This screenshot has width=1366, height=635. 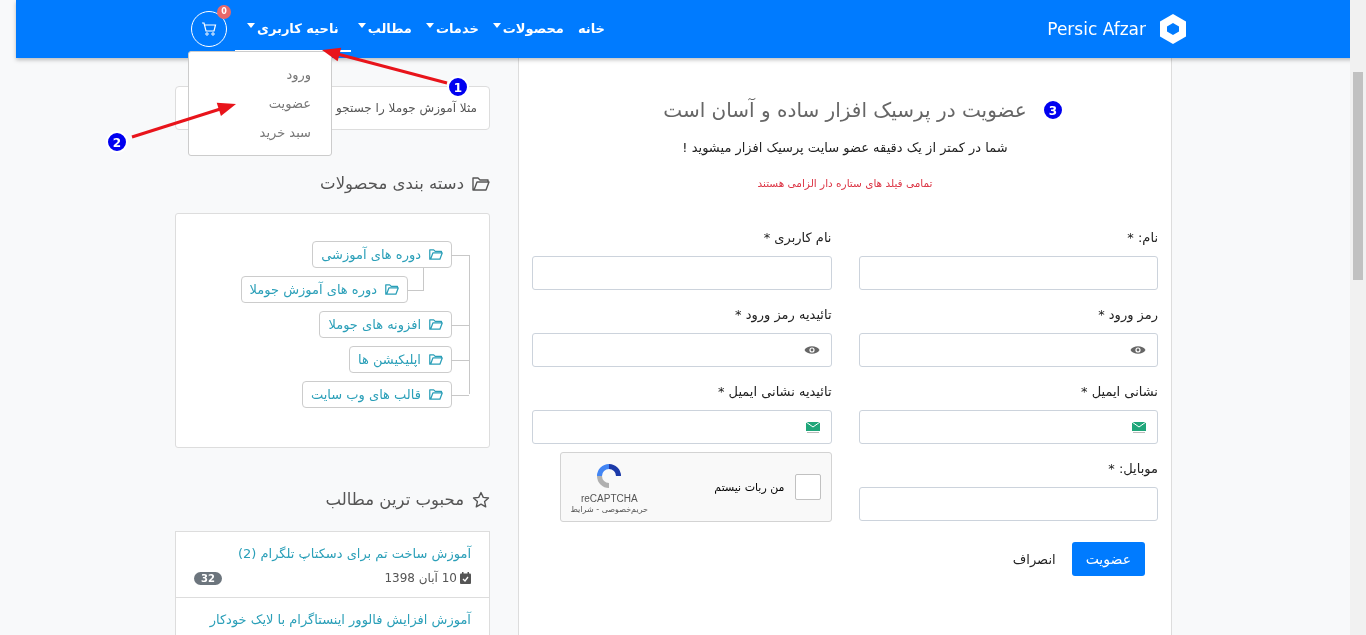 What do you see at coordinates (1108, 559) in the screenshot?
I see `submit-button: عضویت` at bounding box center [1108, 559].